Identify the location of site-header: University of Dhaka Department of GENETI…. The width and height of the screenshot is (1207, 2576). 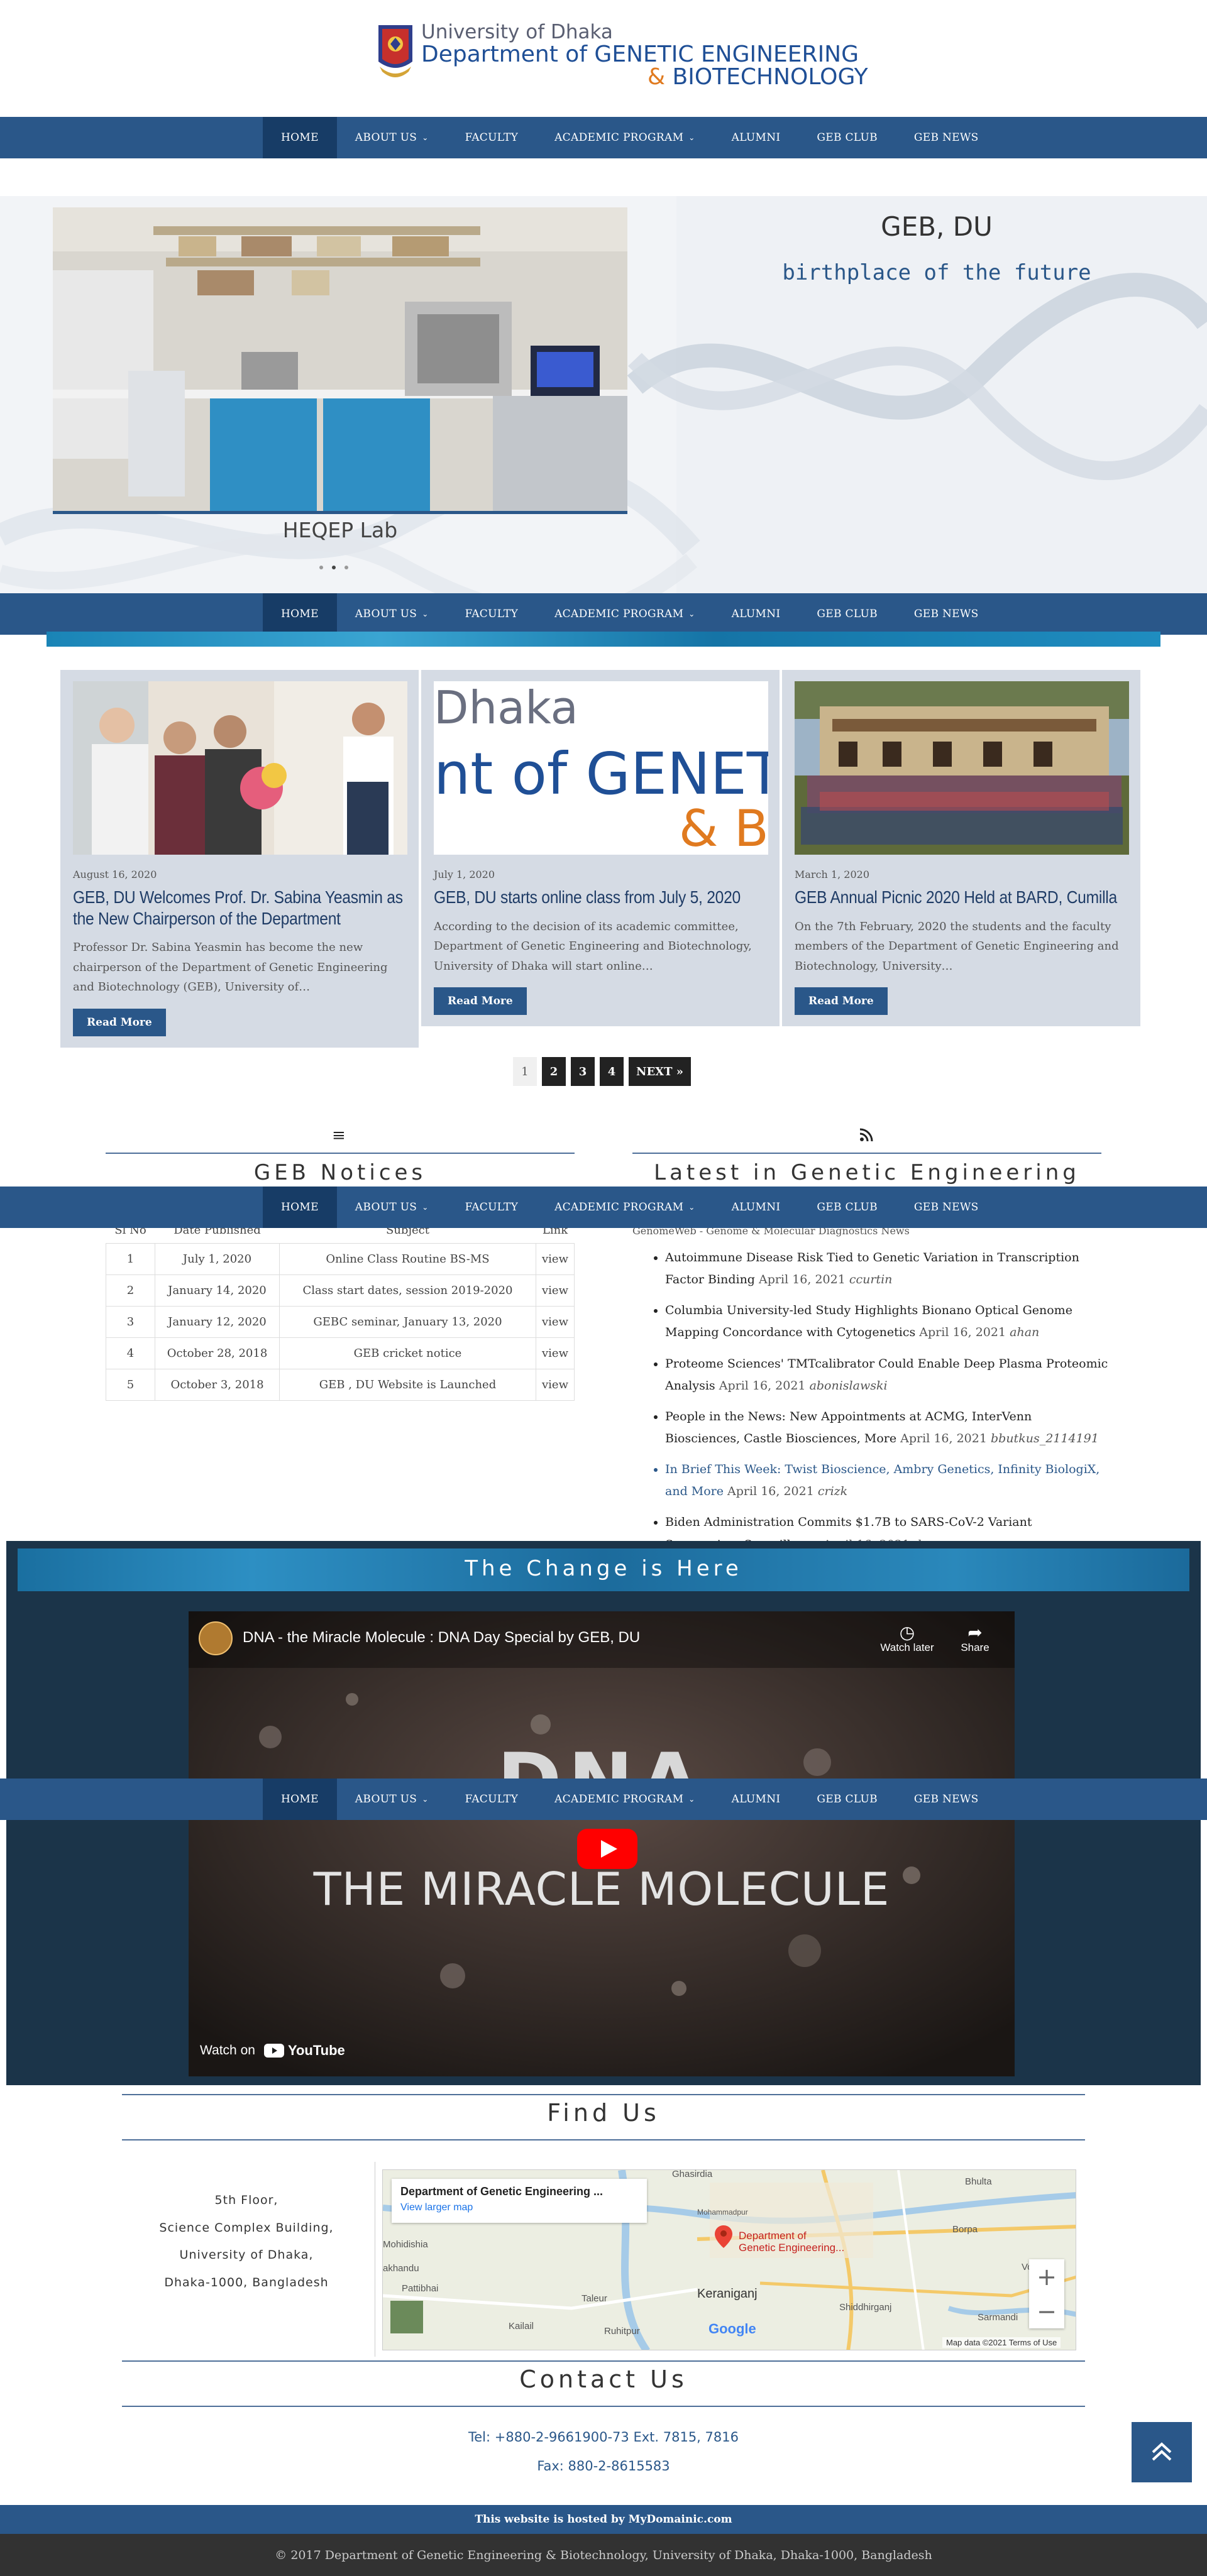
(603, 58).